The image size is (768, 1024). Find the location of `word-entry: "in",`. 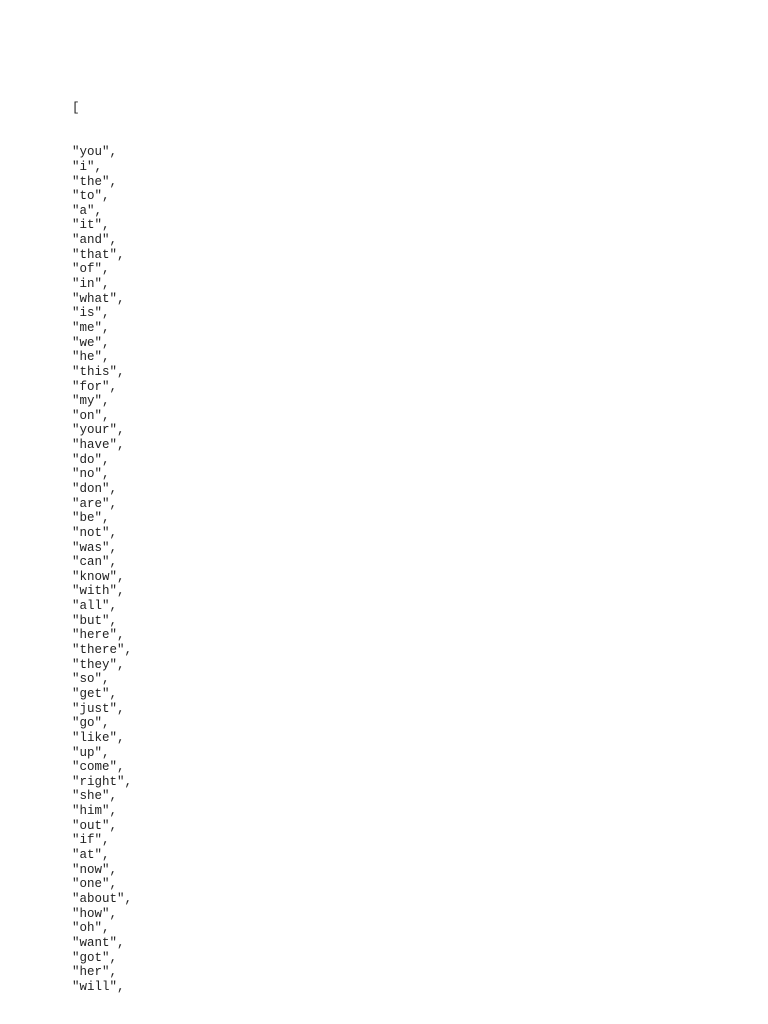

word-entry: "in", is located at coordinates (91, 284).